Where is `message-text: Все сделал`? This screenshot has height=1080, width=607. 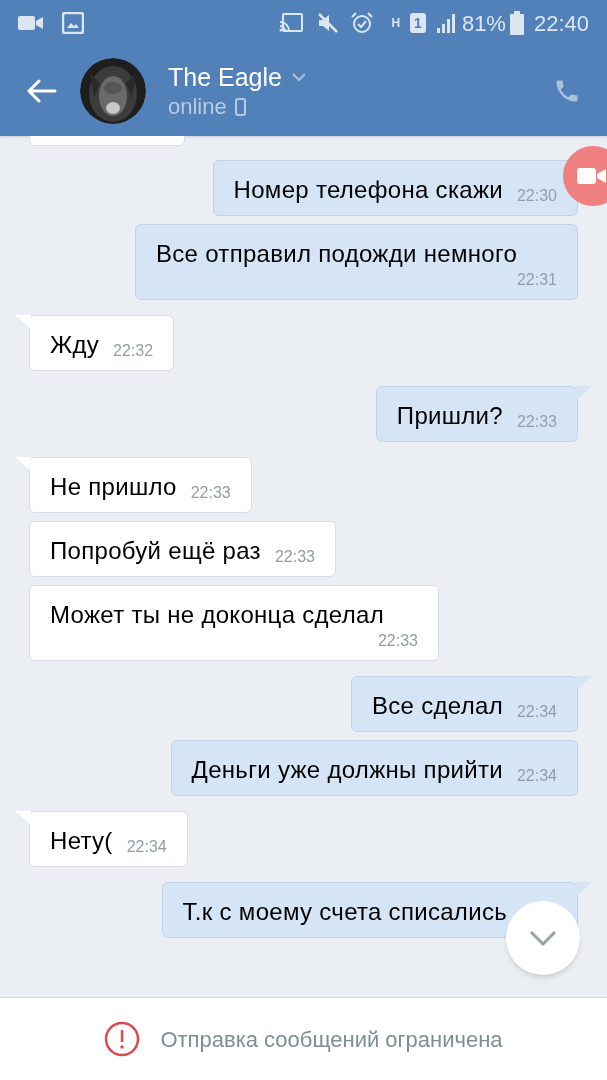
message-text: Все сделал is located at coordinates (437, 706).